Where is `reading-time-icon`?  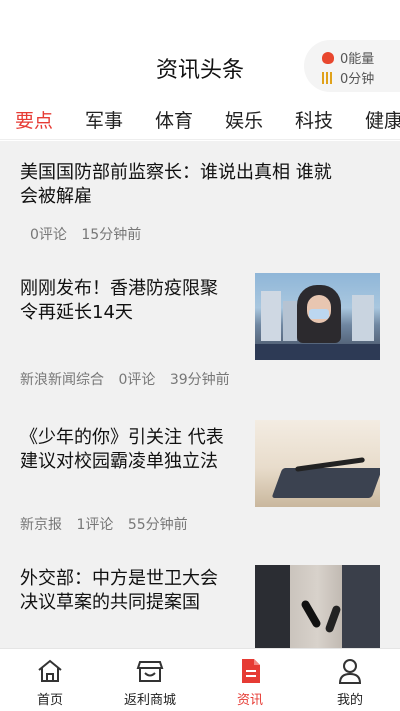 reading-time-icon is located at coordinates (328, 77).